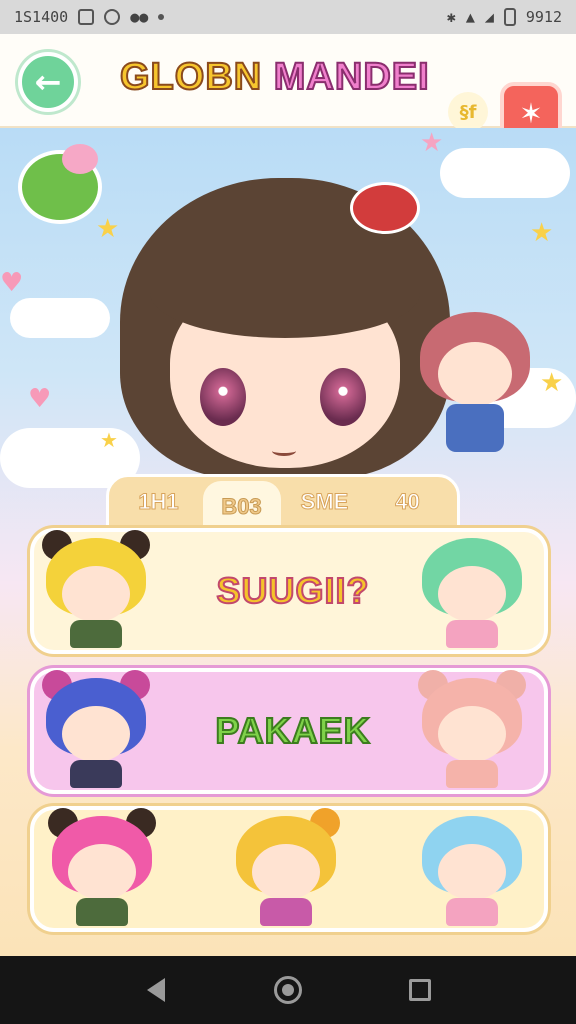 Image resolution: width=576 pixels, height=1024 pixels. I want to click on pink-hair-character, so click(102, 868).